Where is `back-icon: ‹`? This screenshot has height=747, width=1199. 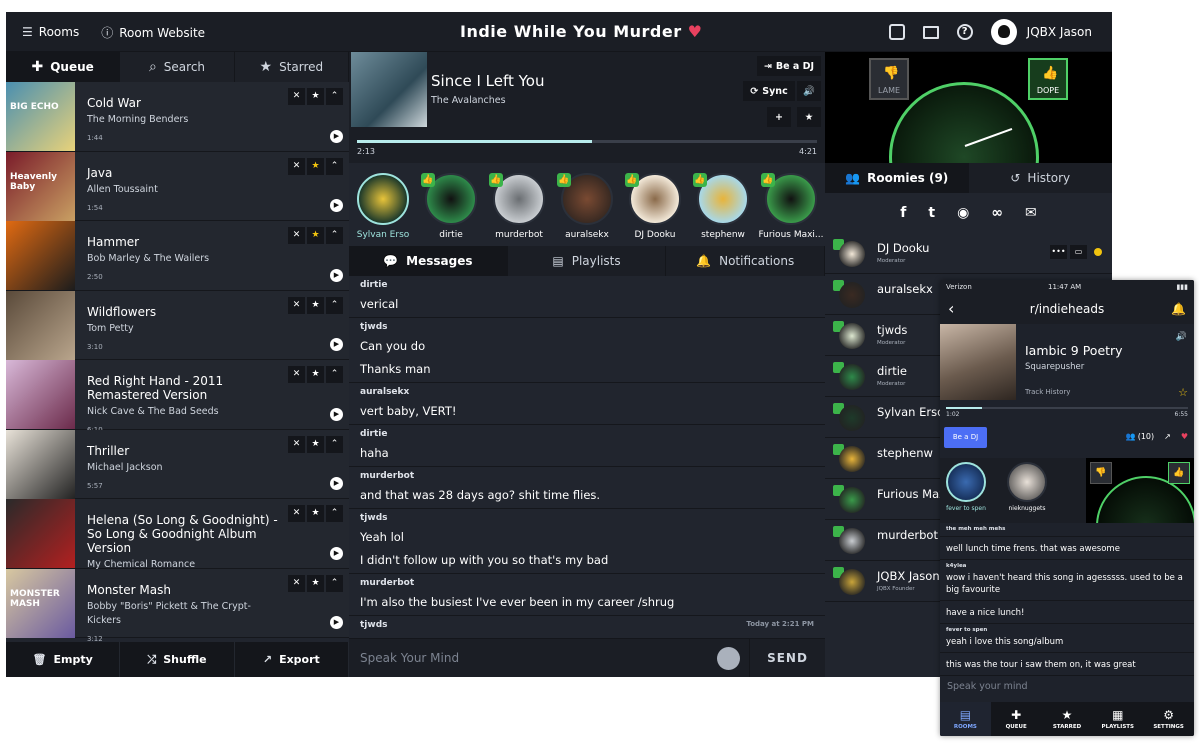 back-icon: ‹ is located at coordinates (951, 309).